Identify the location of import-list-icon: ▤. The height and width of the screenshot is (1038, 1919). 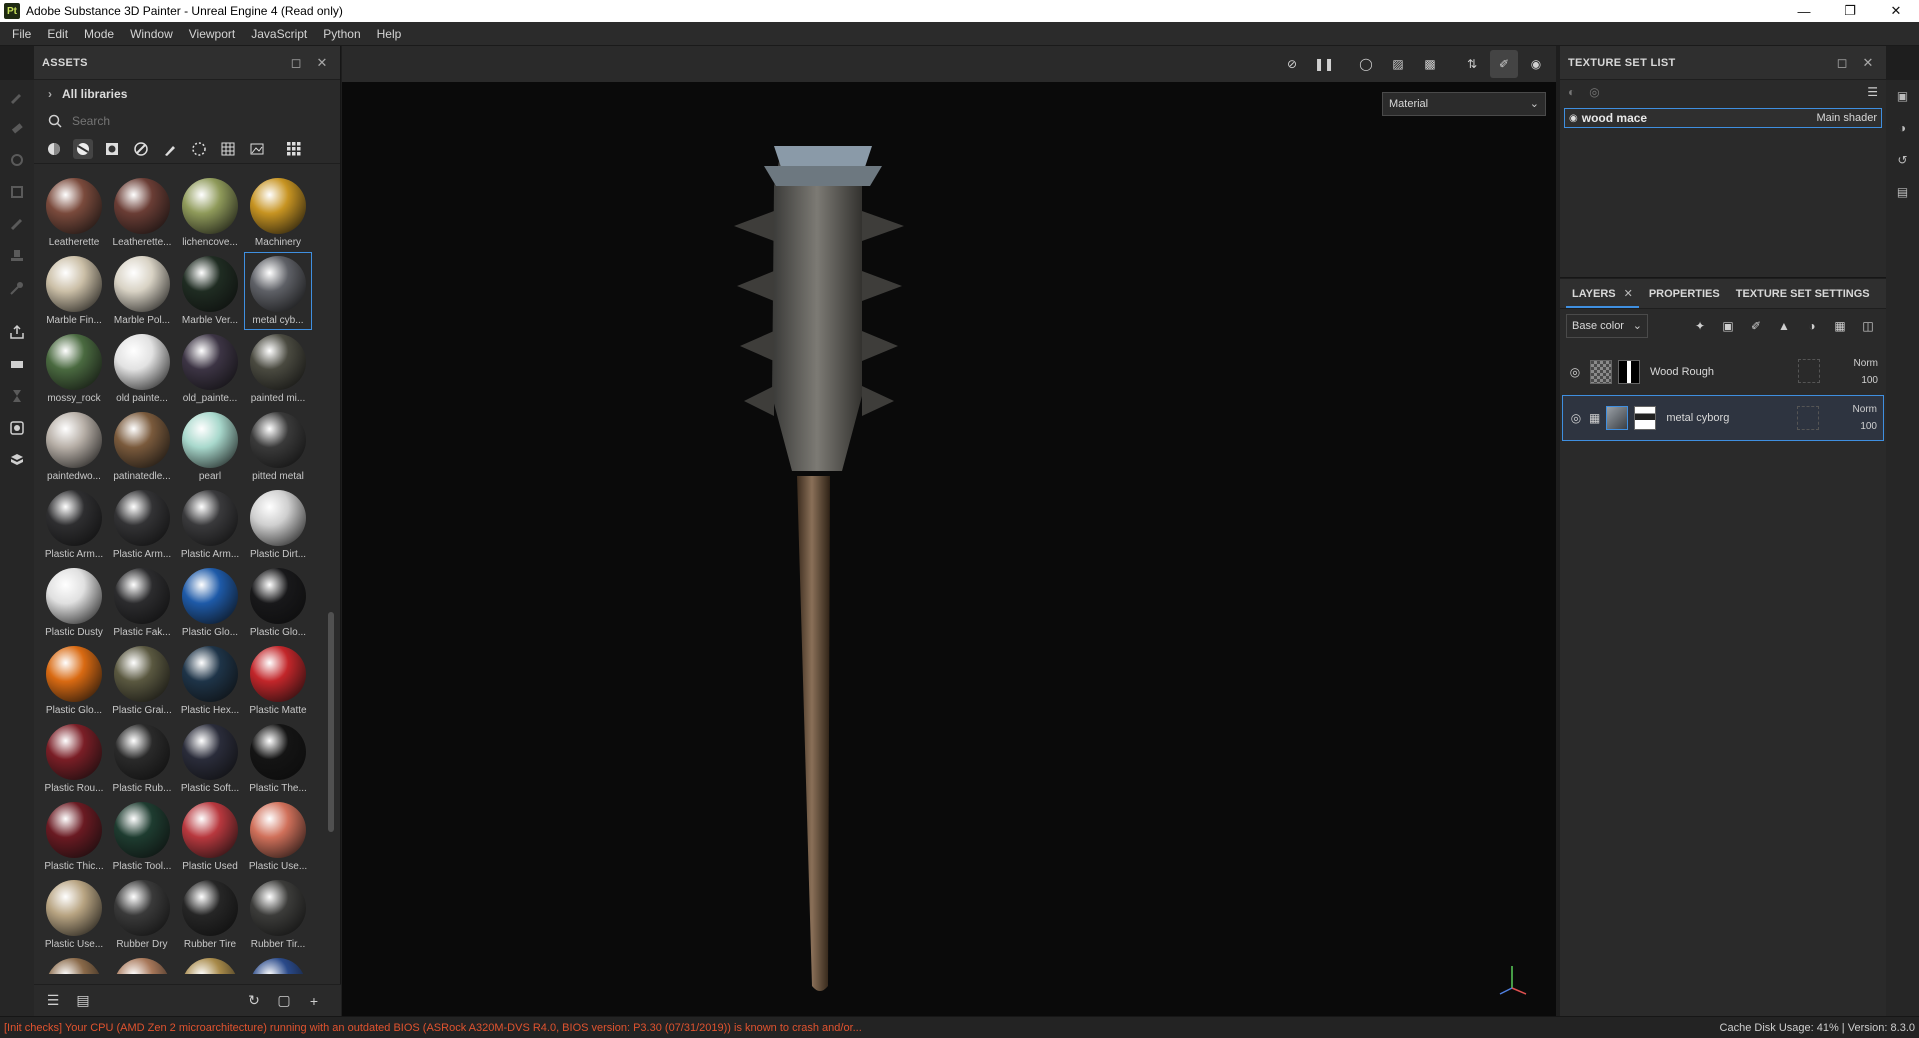
(83, 1001).